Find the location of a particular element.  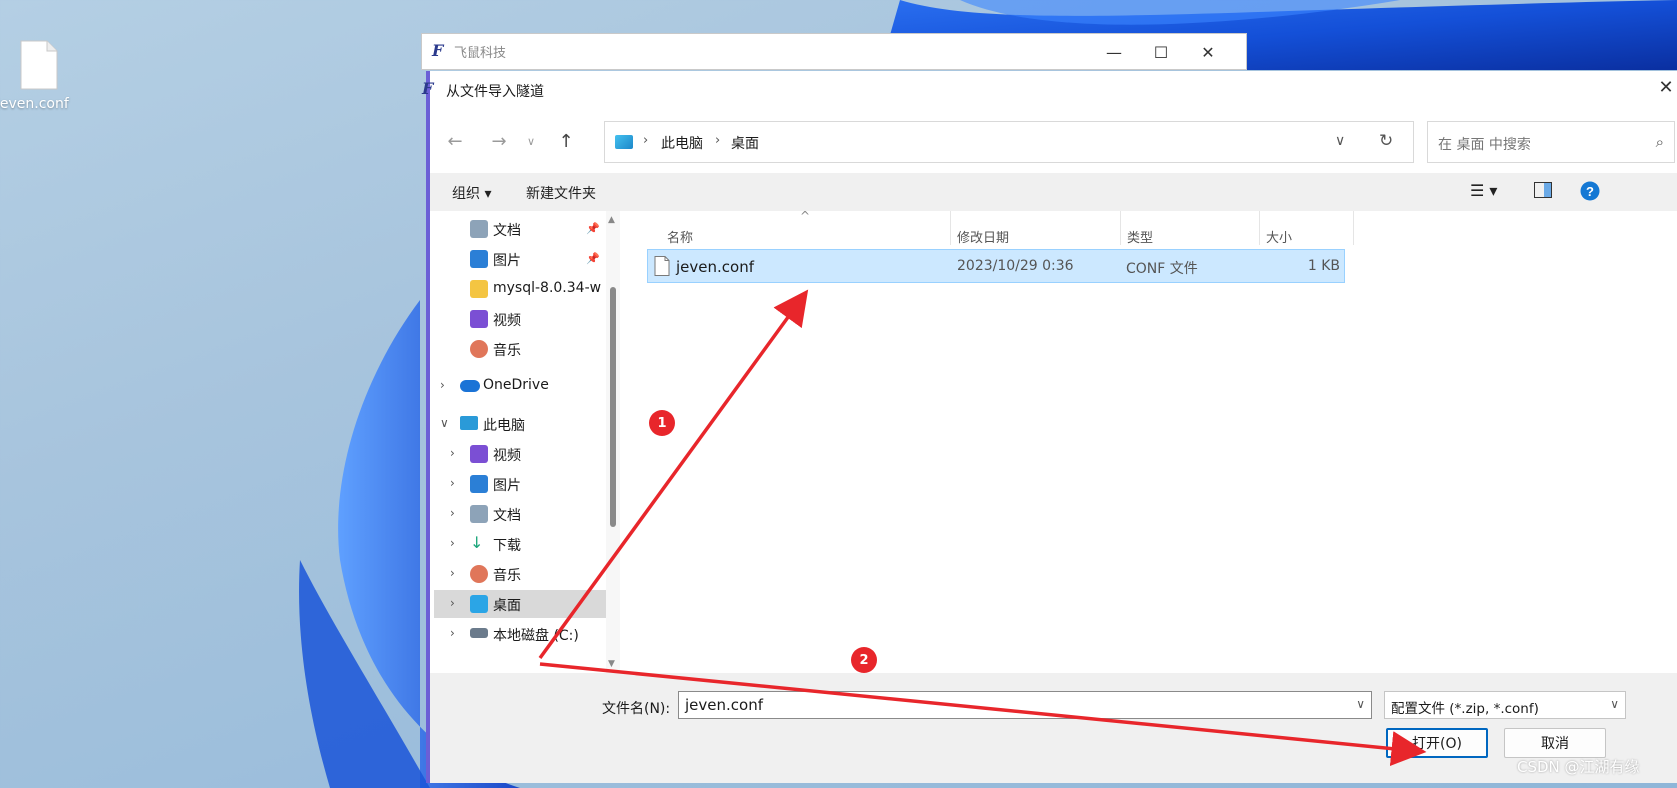

search-box: 在 桌面 中搜索 ⌕ is located at coordinates (1551, 142).